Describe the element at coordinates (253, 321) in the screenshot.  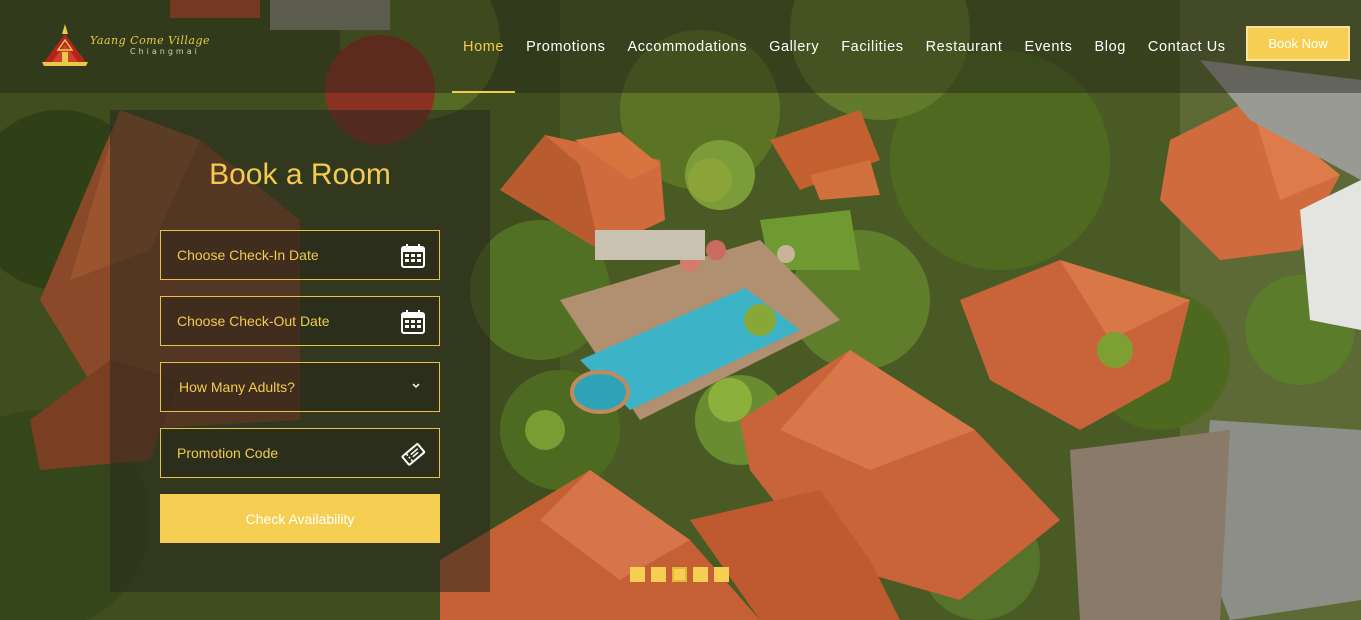
I see `check-out-date-value: Choose Check-Out Date` at that location.